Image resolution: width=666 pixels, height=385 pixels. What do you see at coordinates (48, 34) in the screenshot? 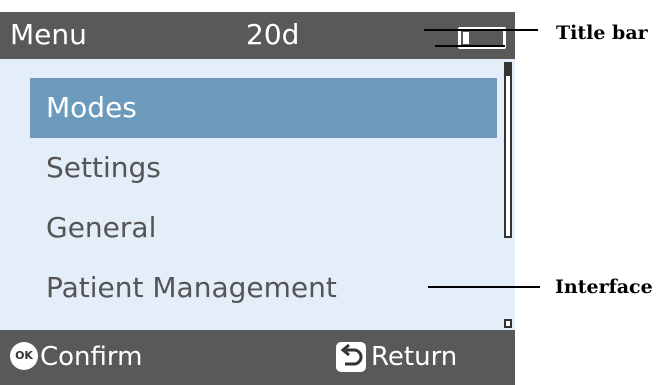
I see `menu-title: Menu` at bounding box center [48, 34].